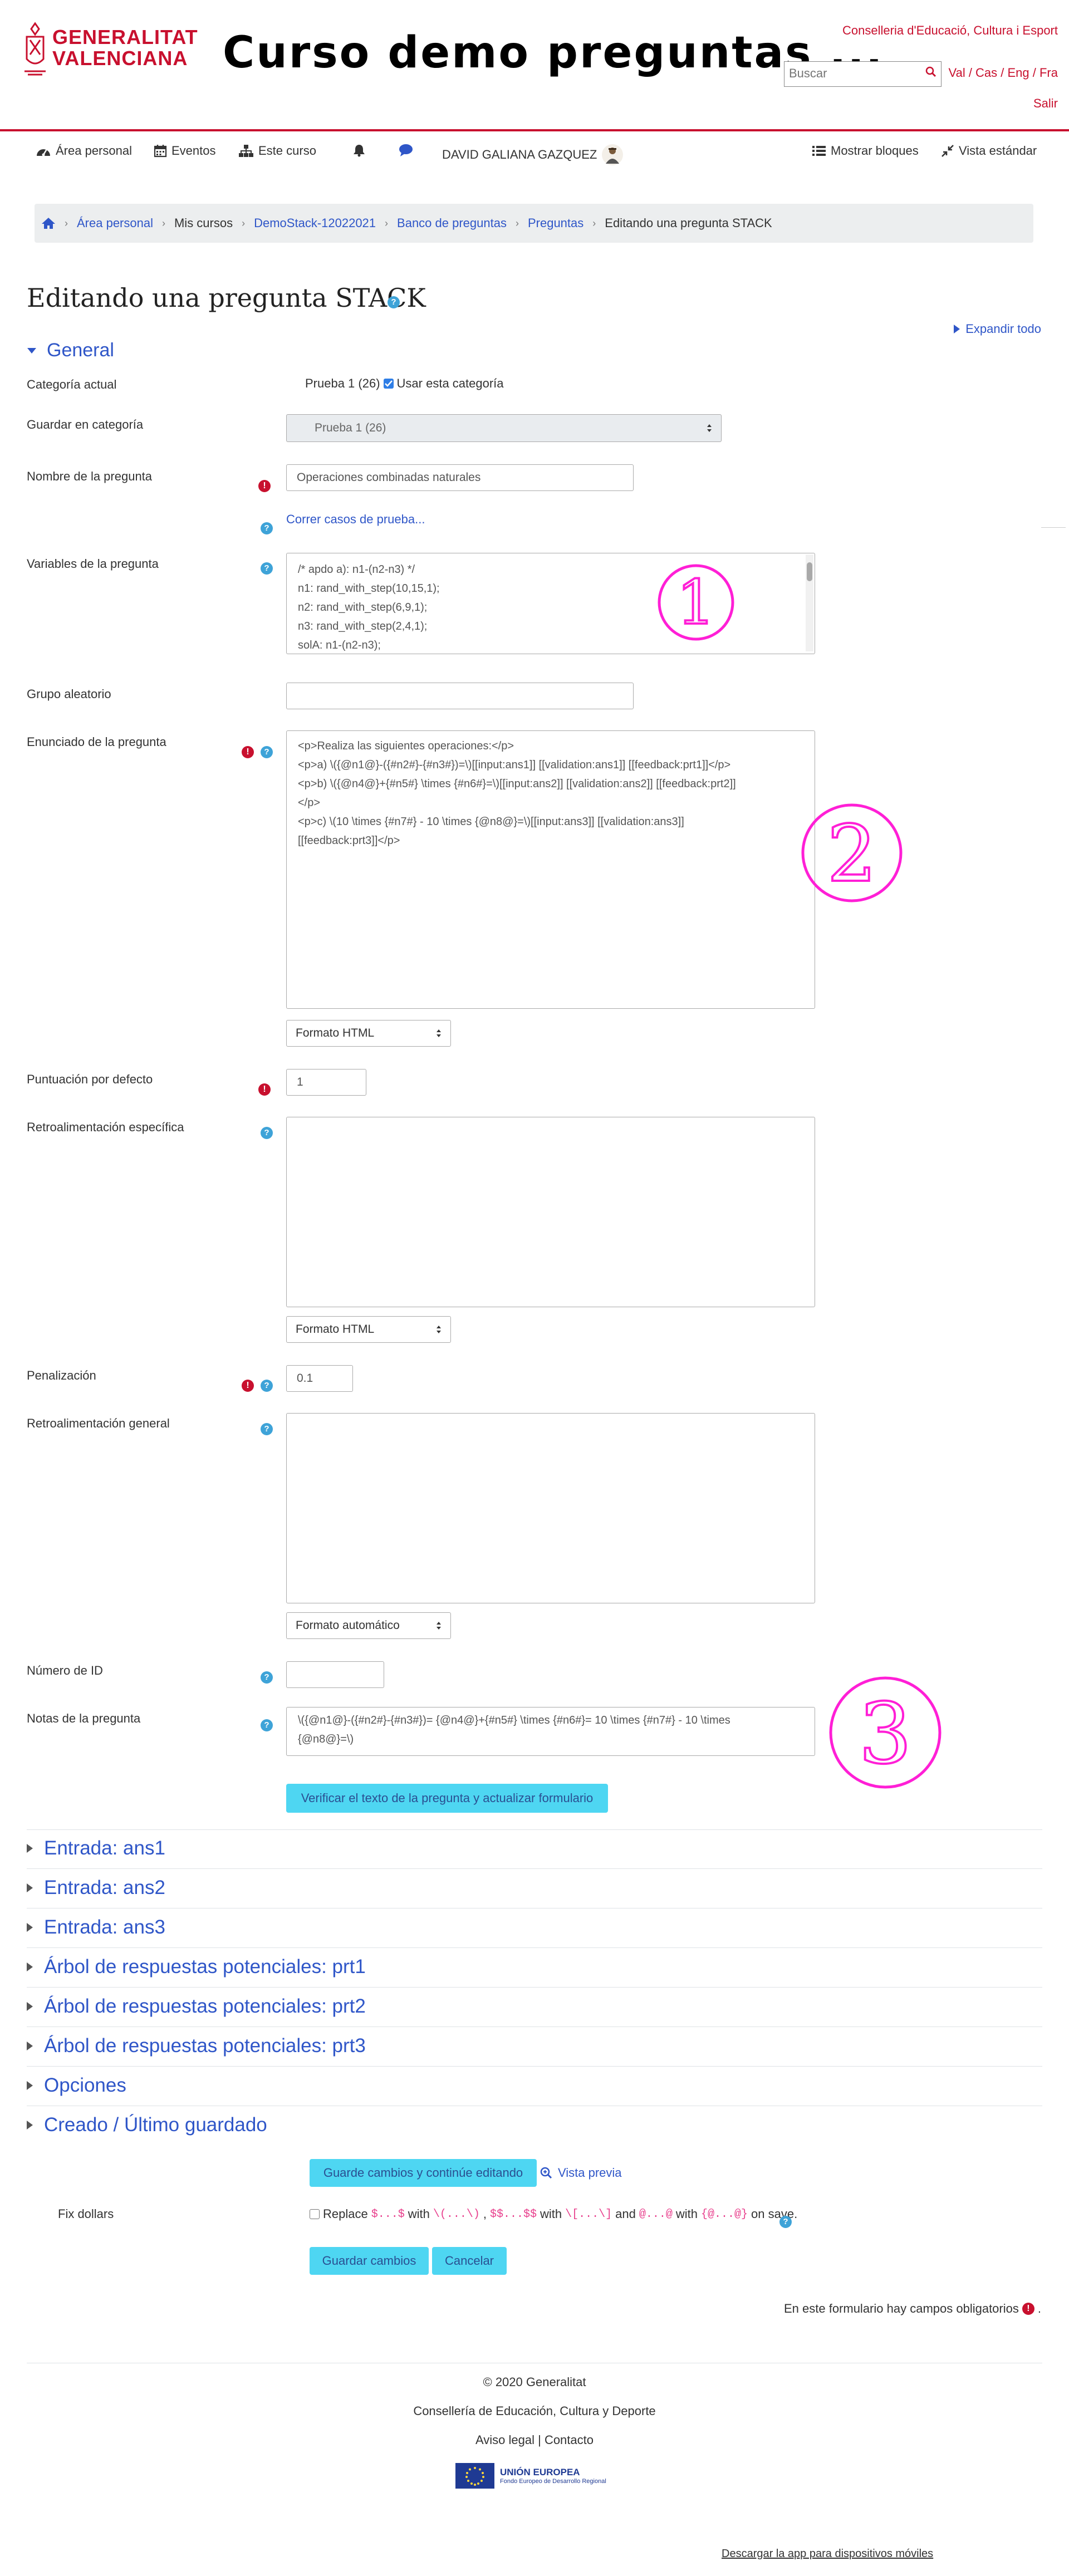 This screenshot has width=1069, height=2576. I want to click on language-selector: Val / Cas / Eng / Fra, so click(1003, 73).